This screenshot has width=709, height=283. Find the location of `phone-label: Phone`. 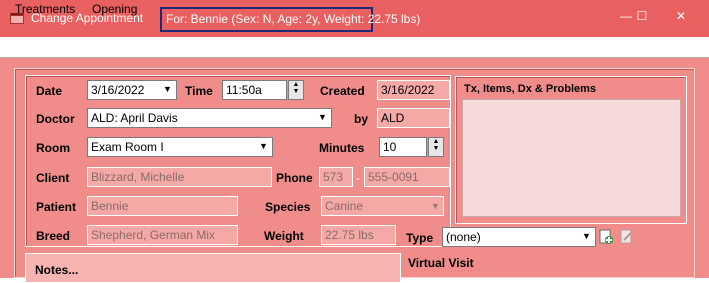

phone-label: Phone is located at coordinates (294, 178).